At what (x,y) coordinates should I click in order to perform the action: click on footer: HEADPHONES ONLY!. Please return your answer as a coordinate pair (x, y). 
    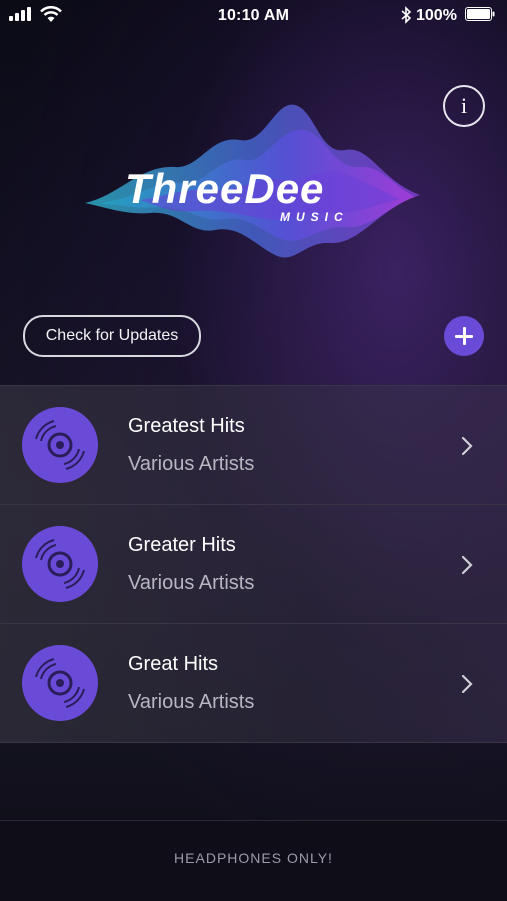
    Looking at the image, I should click on (253, 860).